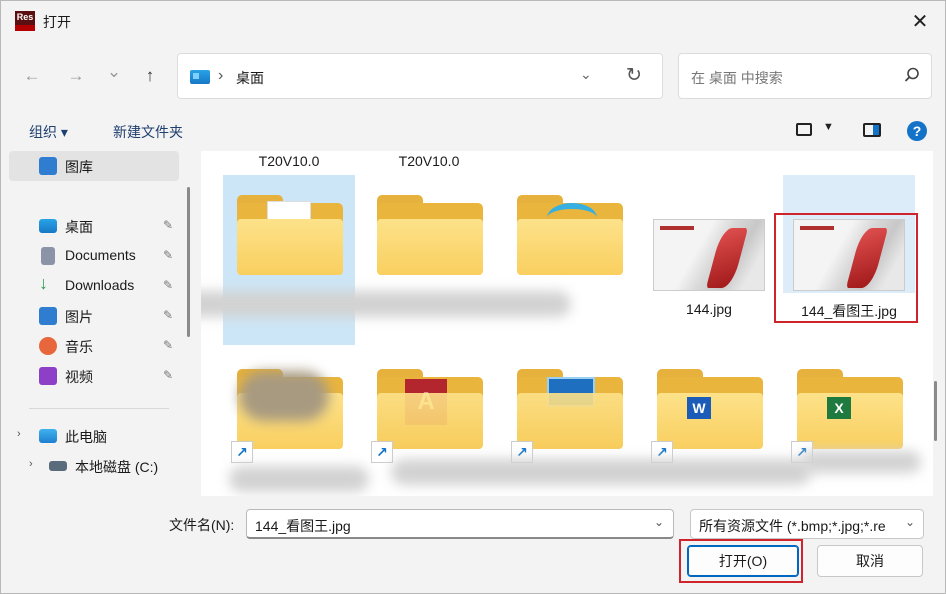 This screenshot has height=594, width=946. Describe the element at coordinates (828, 127) in the screenshot. I see `view-dropdown-icon: ▼` at that location.